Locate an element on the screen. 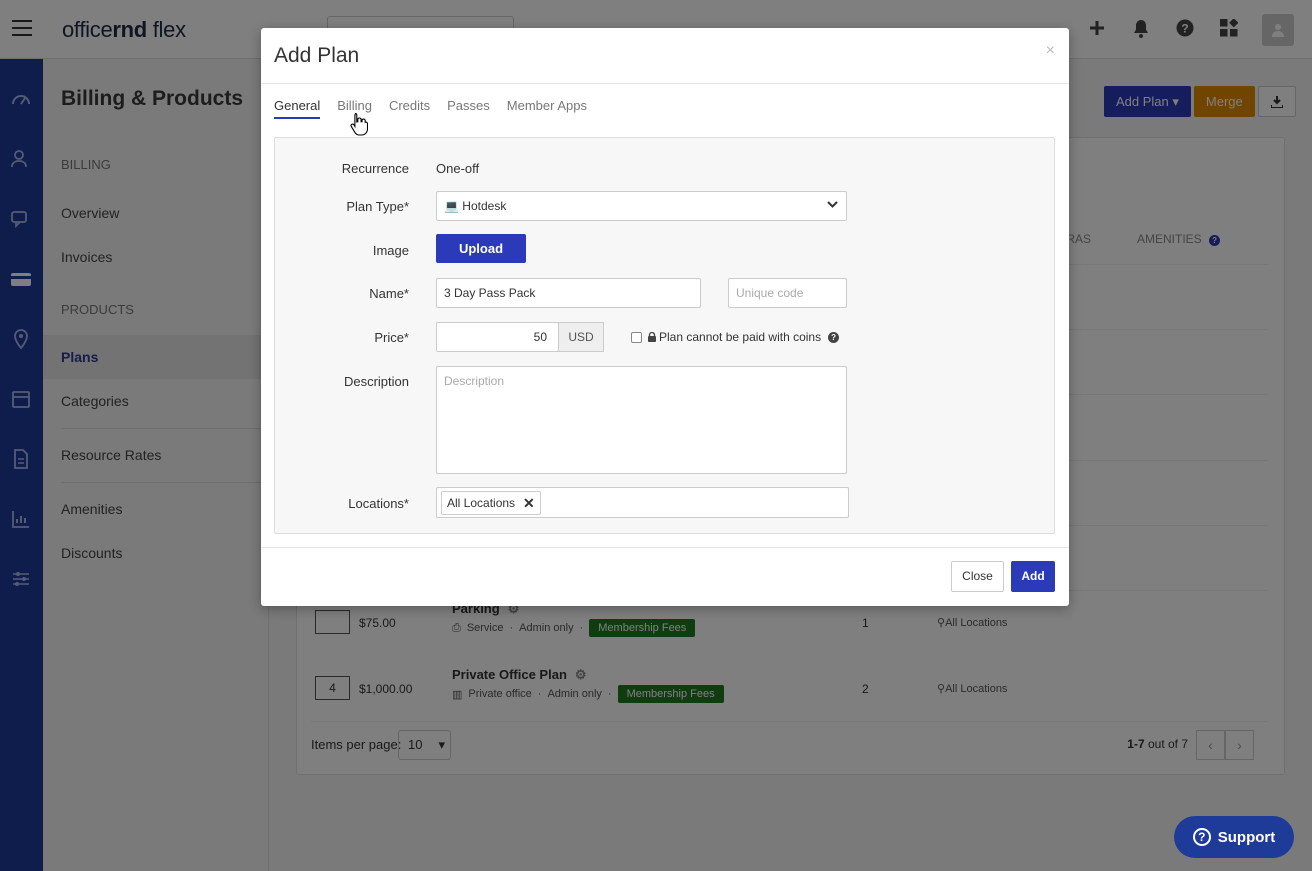 The image size is (1312, 871). recurrence-value: One-off is located at coordinates (458, 168).